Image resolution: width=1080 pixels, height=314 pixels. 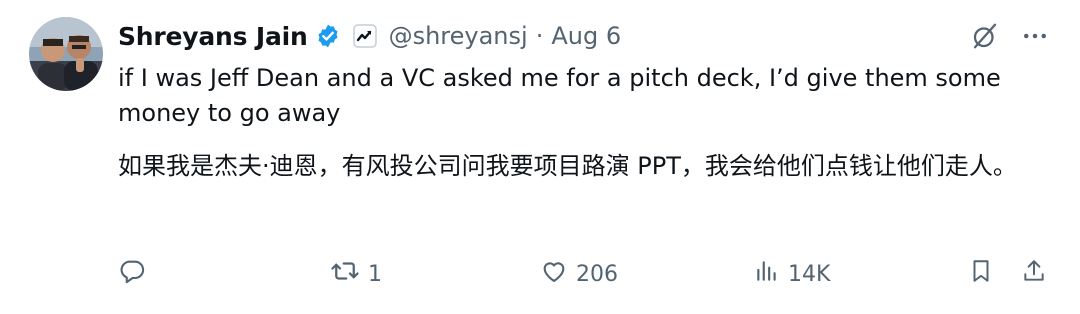 I want to click on views-icon, so click(x=767, y=274).